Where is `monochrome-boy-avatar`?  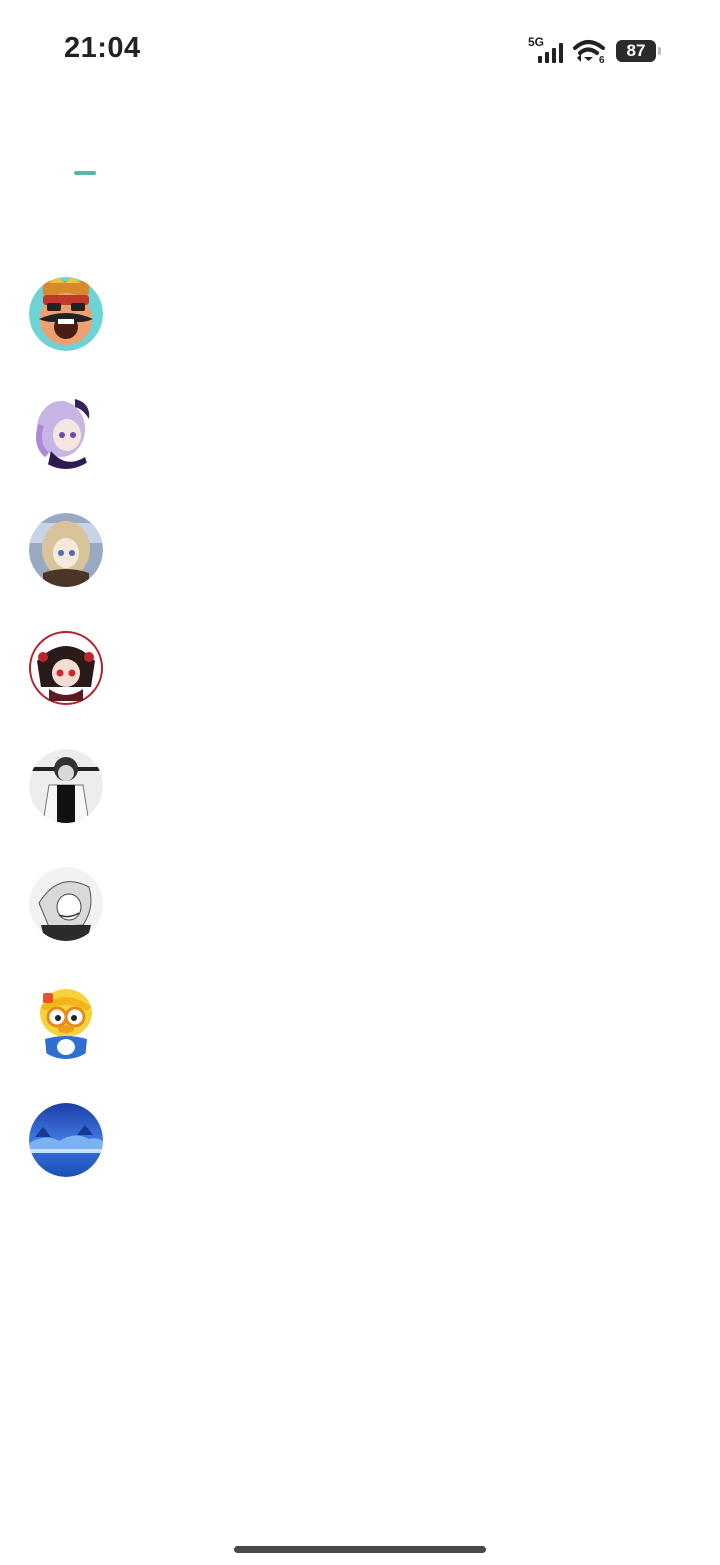 monochrome-boy-avatar is located at coordinates (66, 786).